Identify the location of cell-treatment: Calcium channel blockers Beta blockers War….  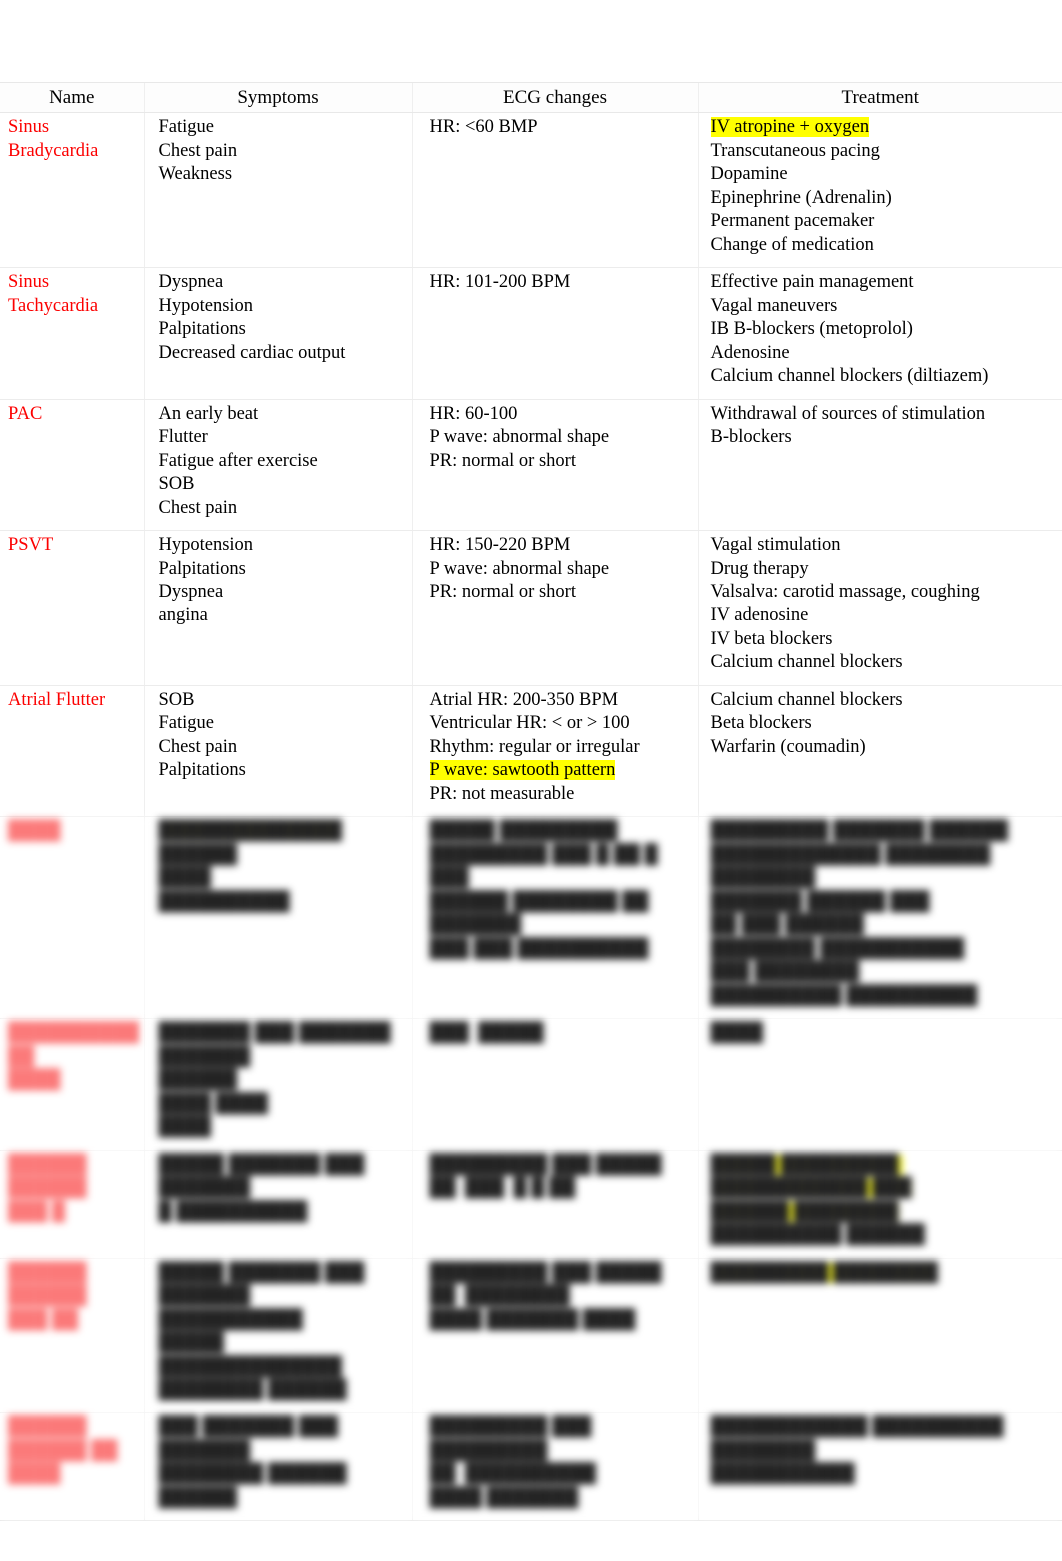
(880, 751).